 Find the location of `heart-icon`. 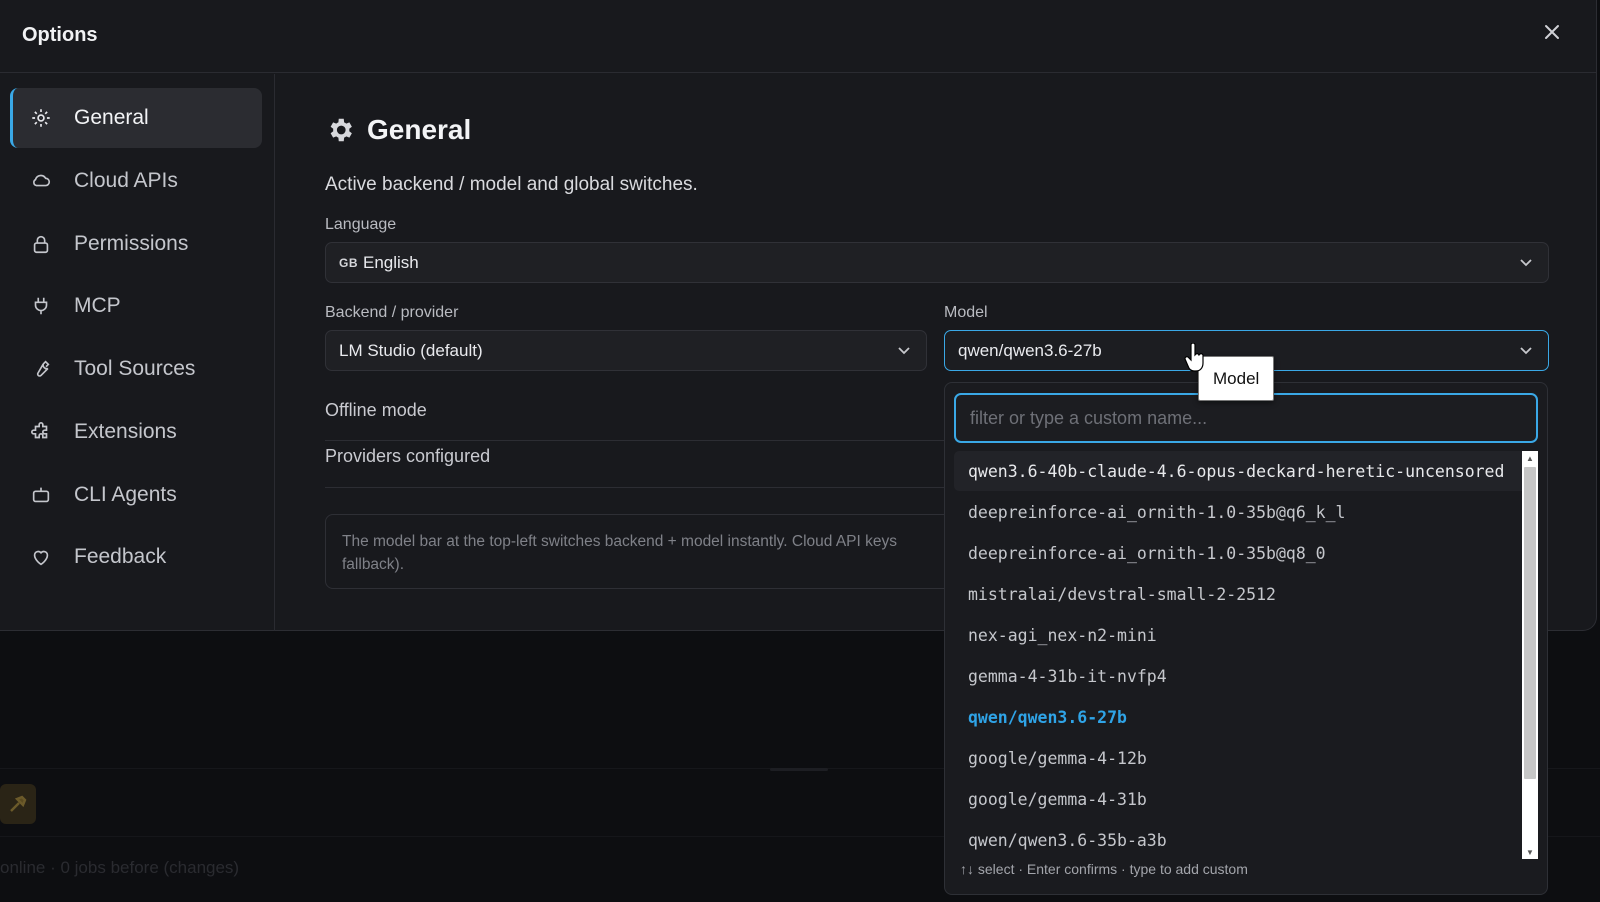

heart-icon is located at coordinates (41, 557).